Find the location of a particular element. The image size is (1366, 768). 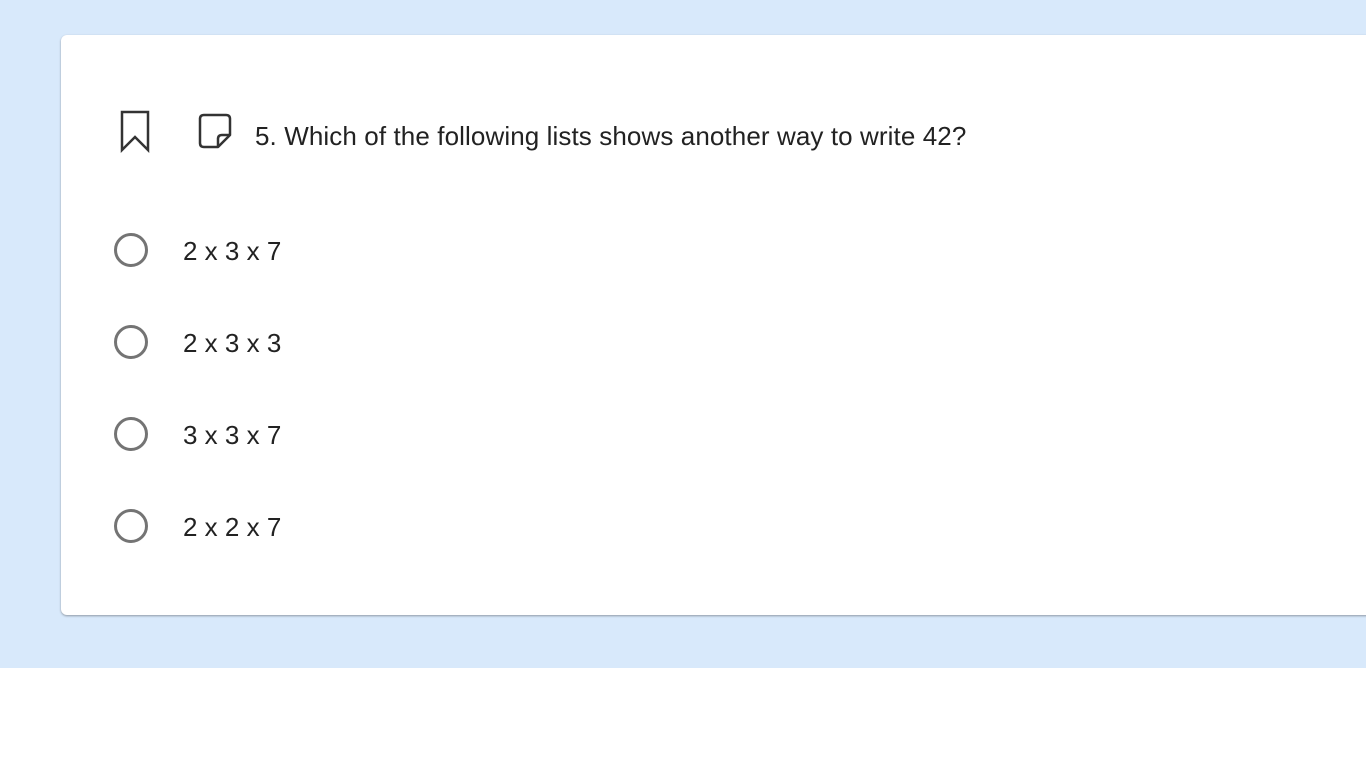

bookmark-button is located at coordinates (135, 131).